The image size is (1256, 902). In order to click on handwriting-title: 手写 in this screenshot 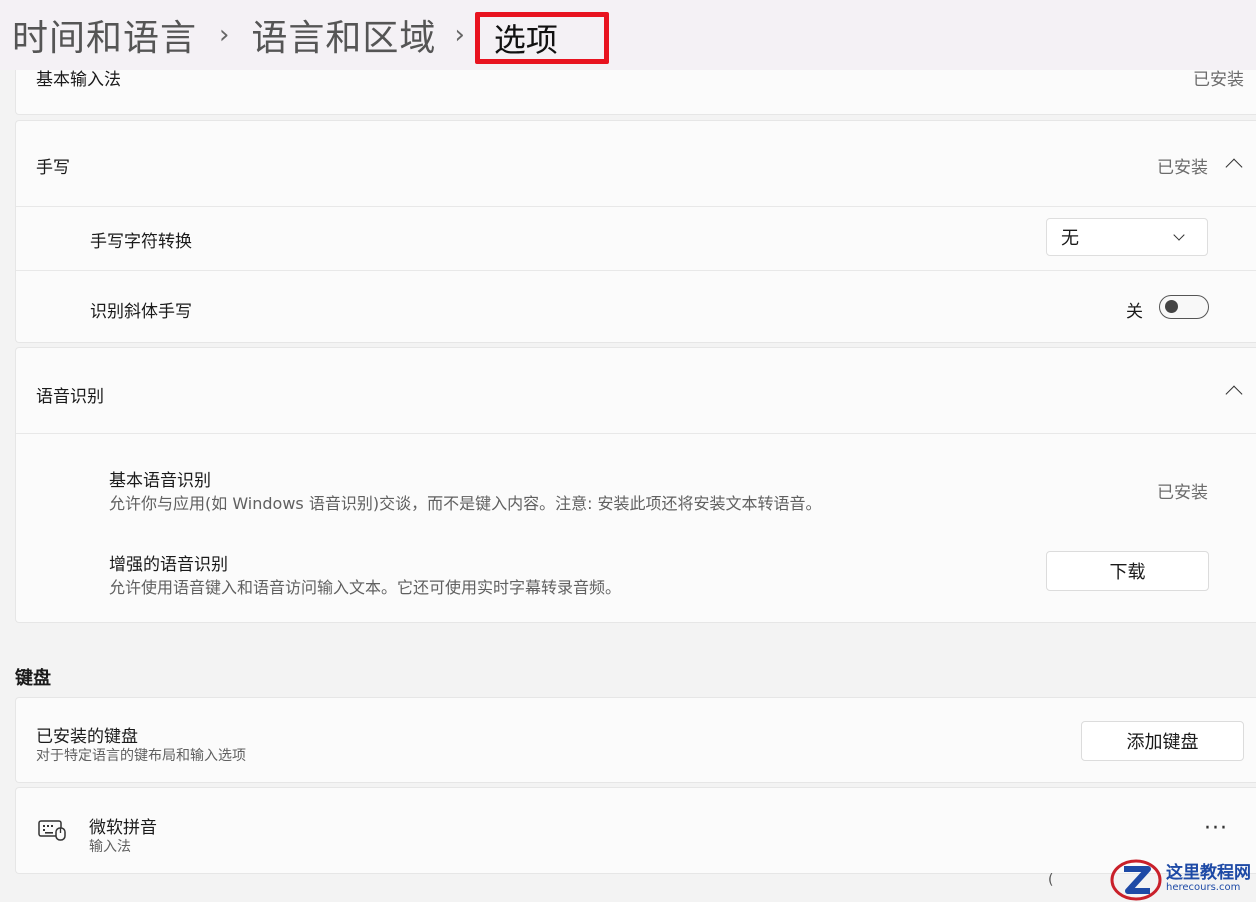, I will do `click(53, 168)`.